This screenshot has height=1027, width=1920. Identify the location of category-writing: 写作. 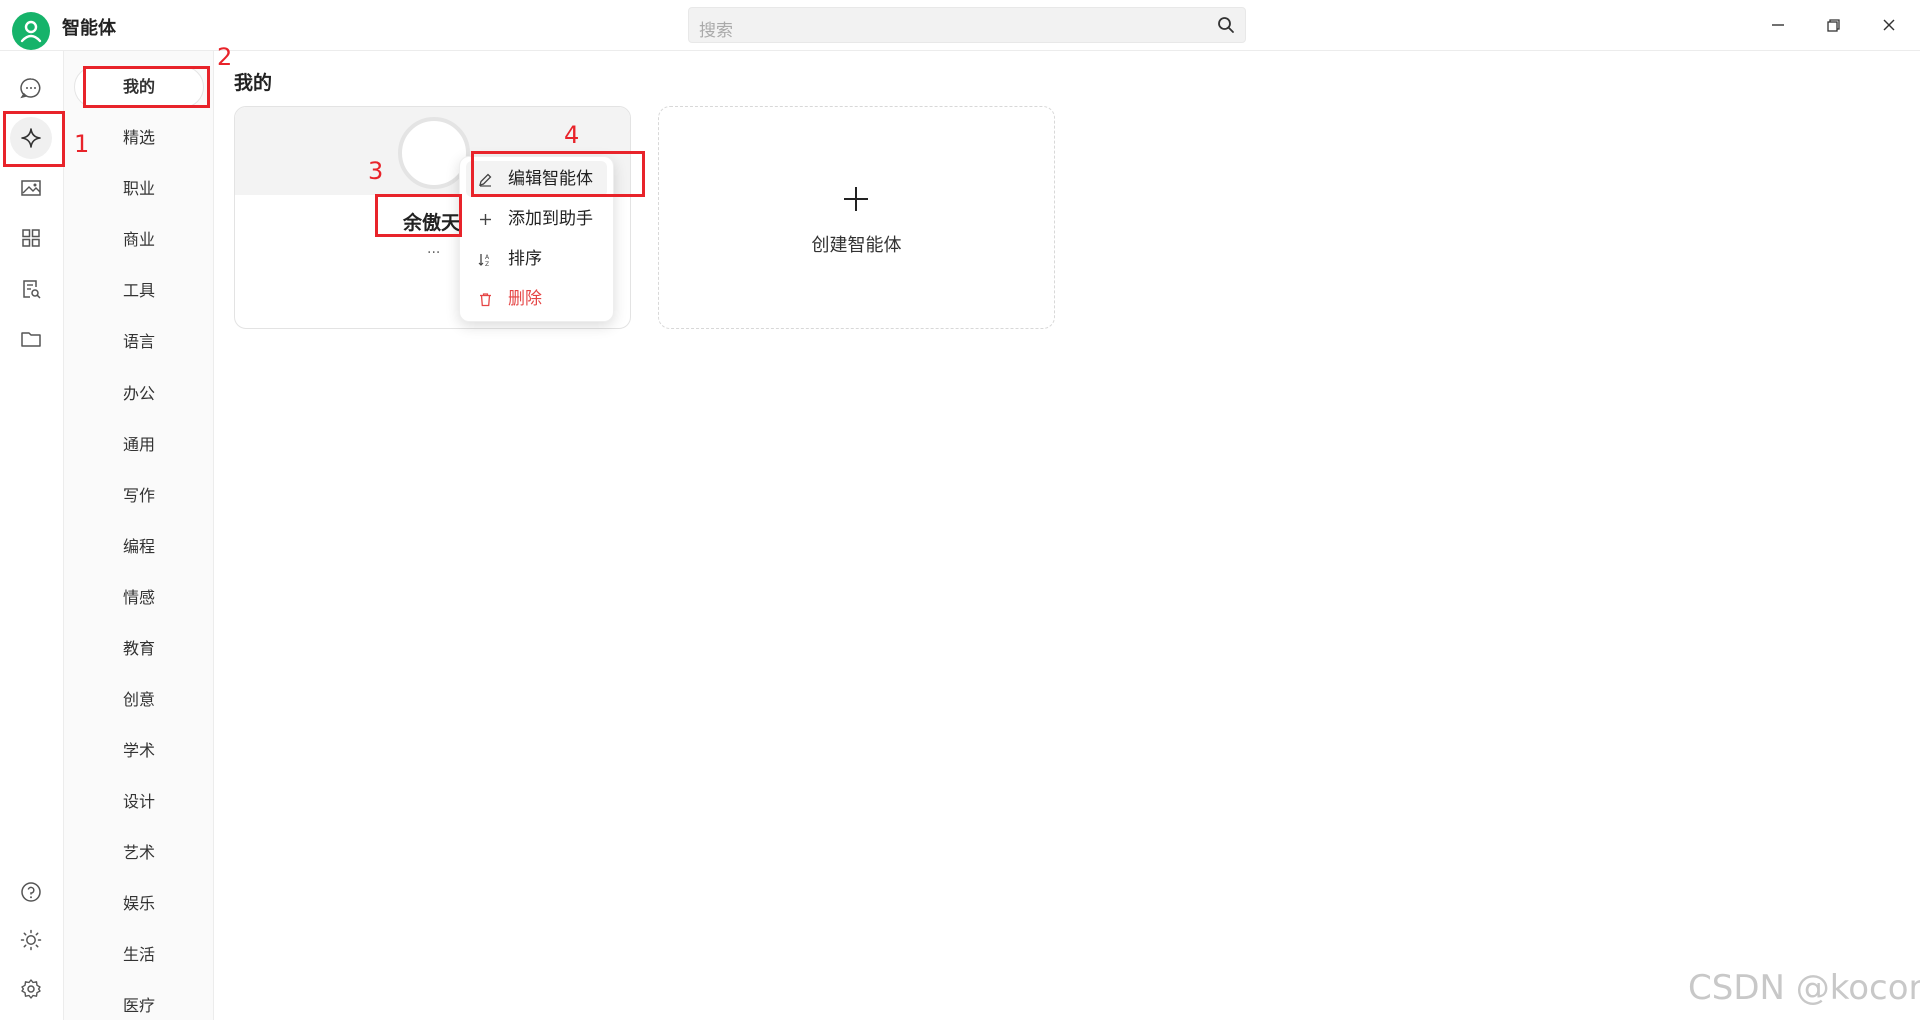
(139, 496).